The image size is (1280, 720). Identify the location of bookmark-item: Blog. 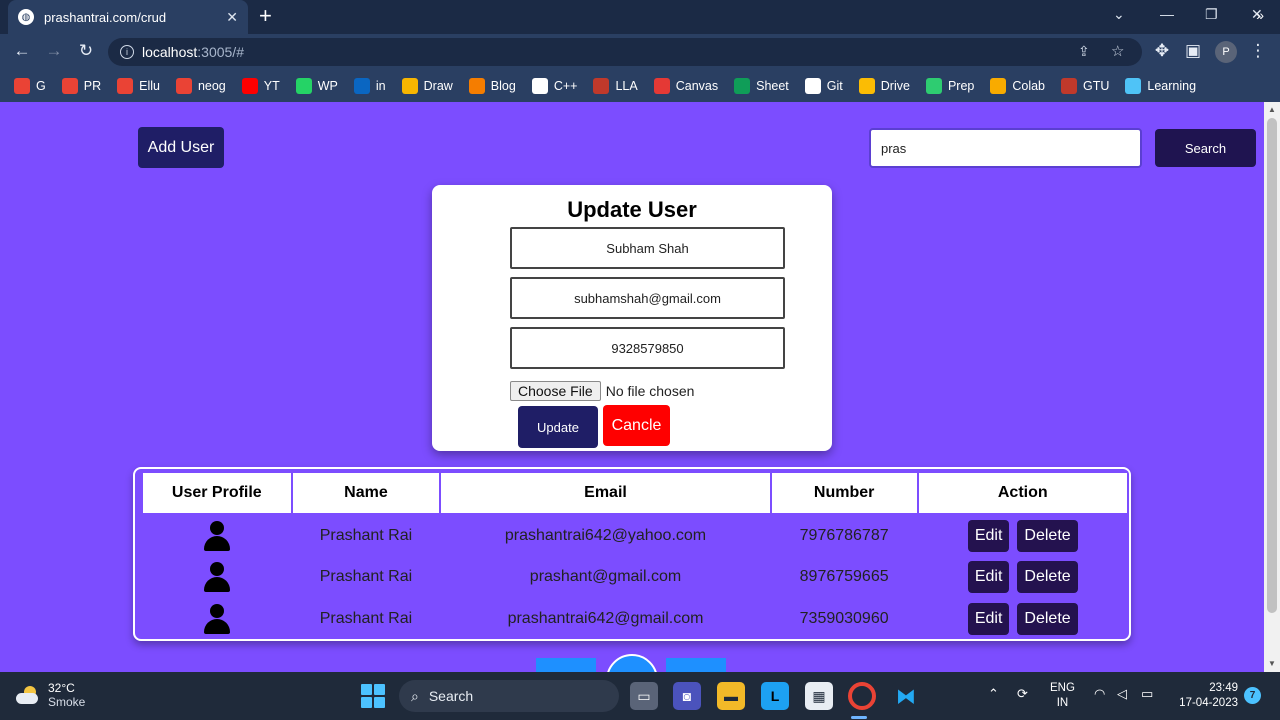
(492, 86).